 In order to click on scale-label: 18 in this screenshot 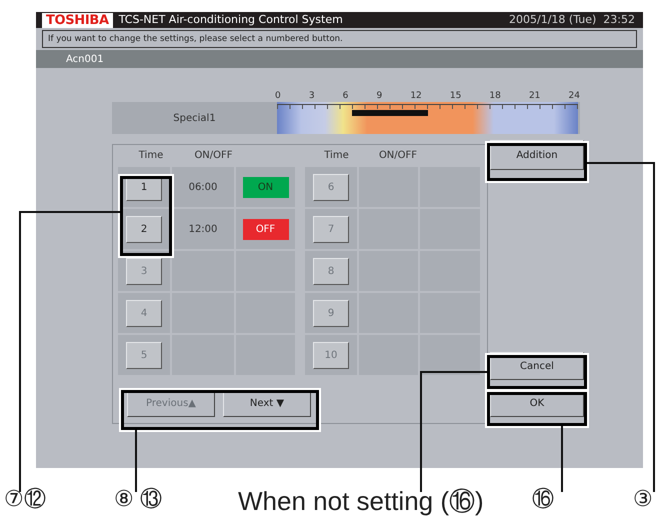, I will do `click(495, 96)`.